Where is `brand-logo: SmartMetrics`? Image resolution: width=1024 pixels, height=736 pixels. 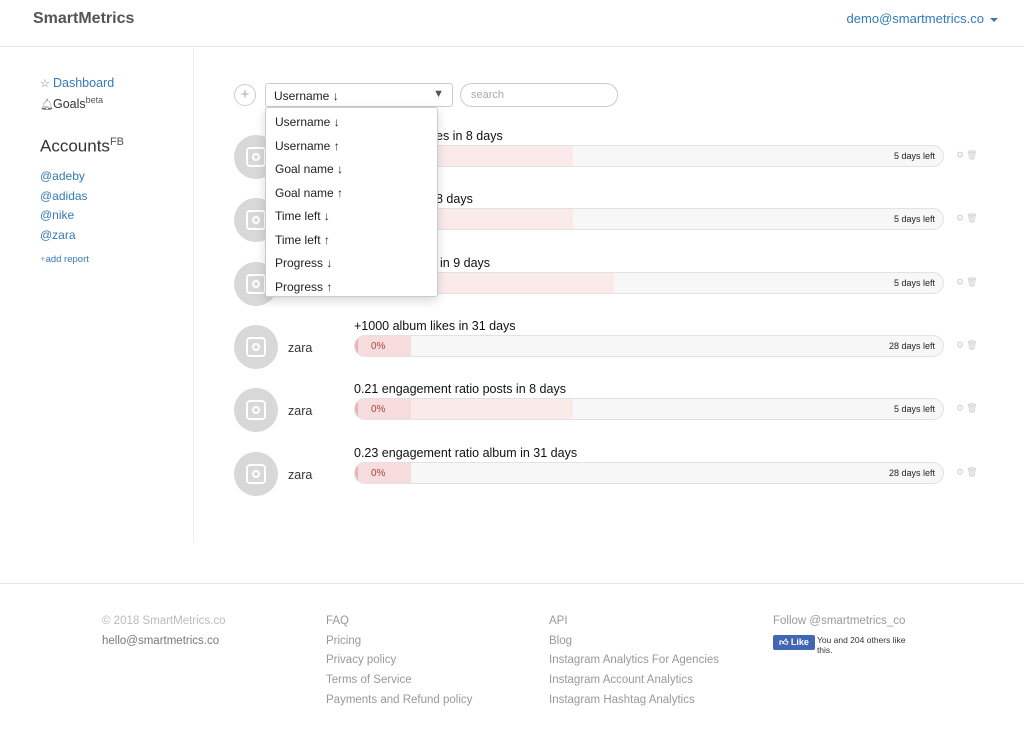 brand-logo: SmartMetrics is located at coordinates (83, 19).